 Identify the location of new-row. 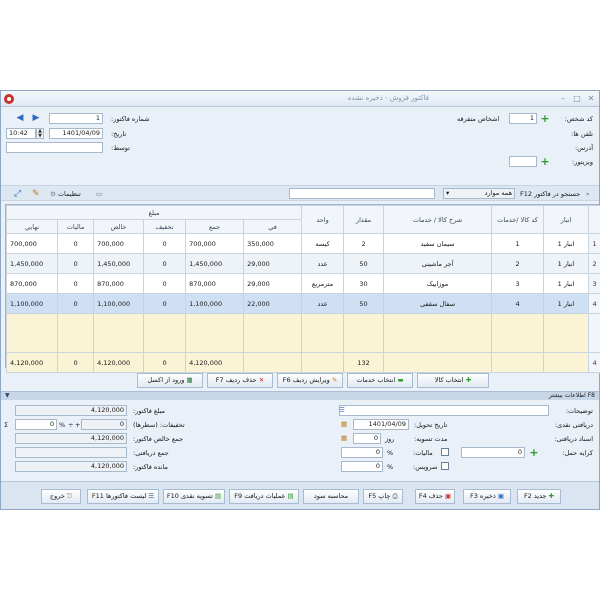
(302, 333).